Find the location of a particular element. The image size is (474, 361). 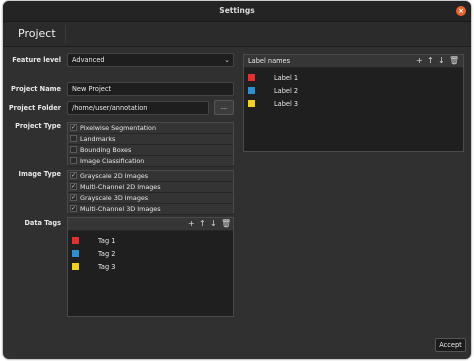

project-type-label: Project Type is located at coordinates (38, 126).